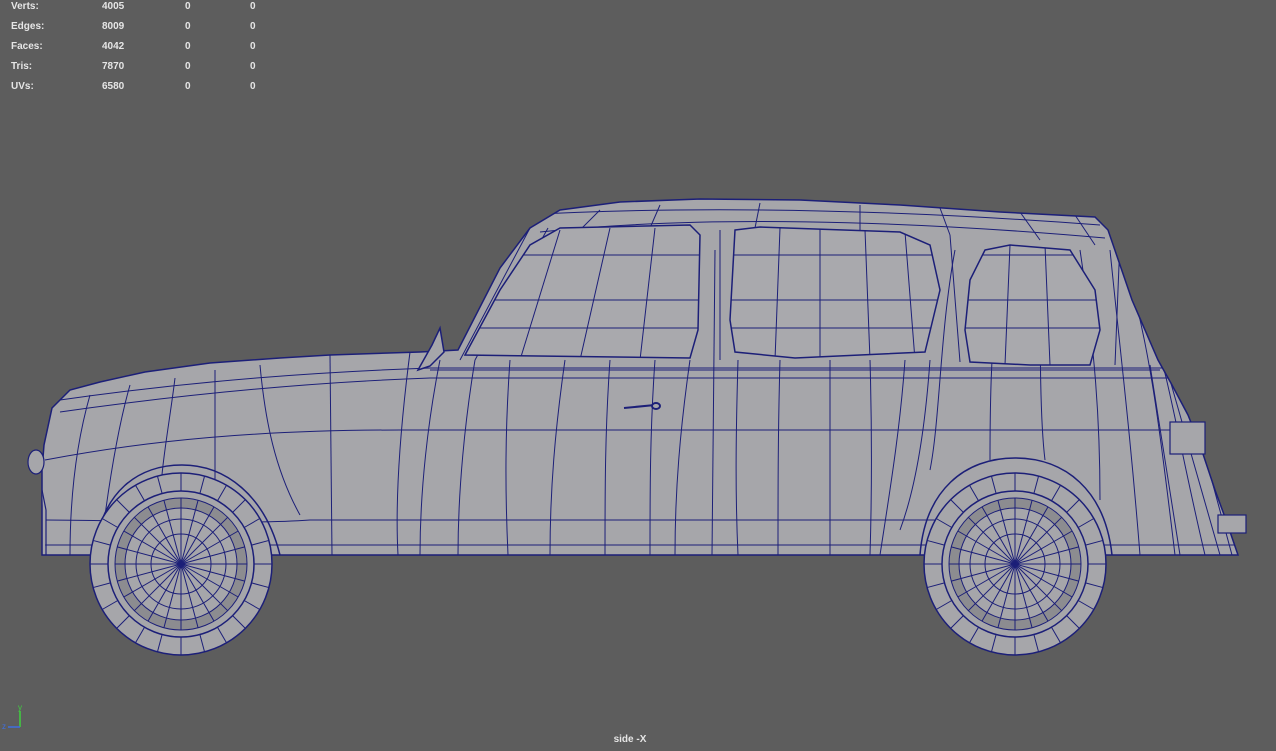 The height and width of the screenshot is (751, 1276). Describe the element at coordinates (582, 291) in the screenshot. I see `front-window` at that location.